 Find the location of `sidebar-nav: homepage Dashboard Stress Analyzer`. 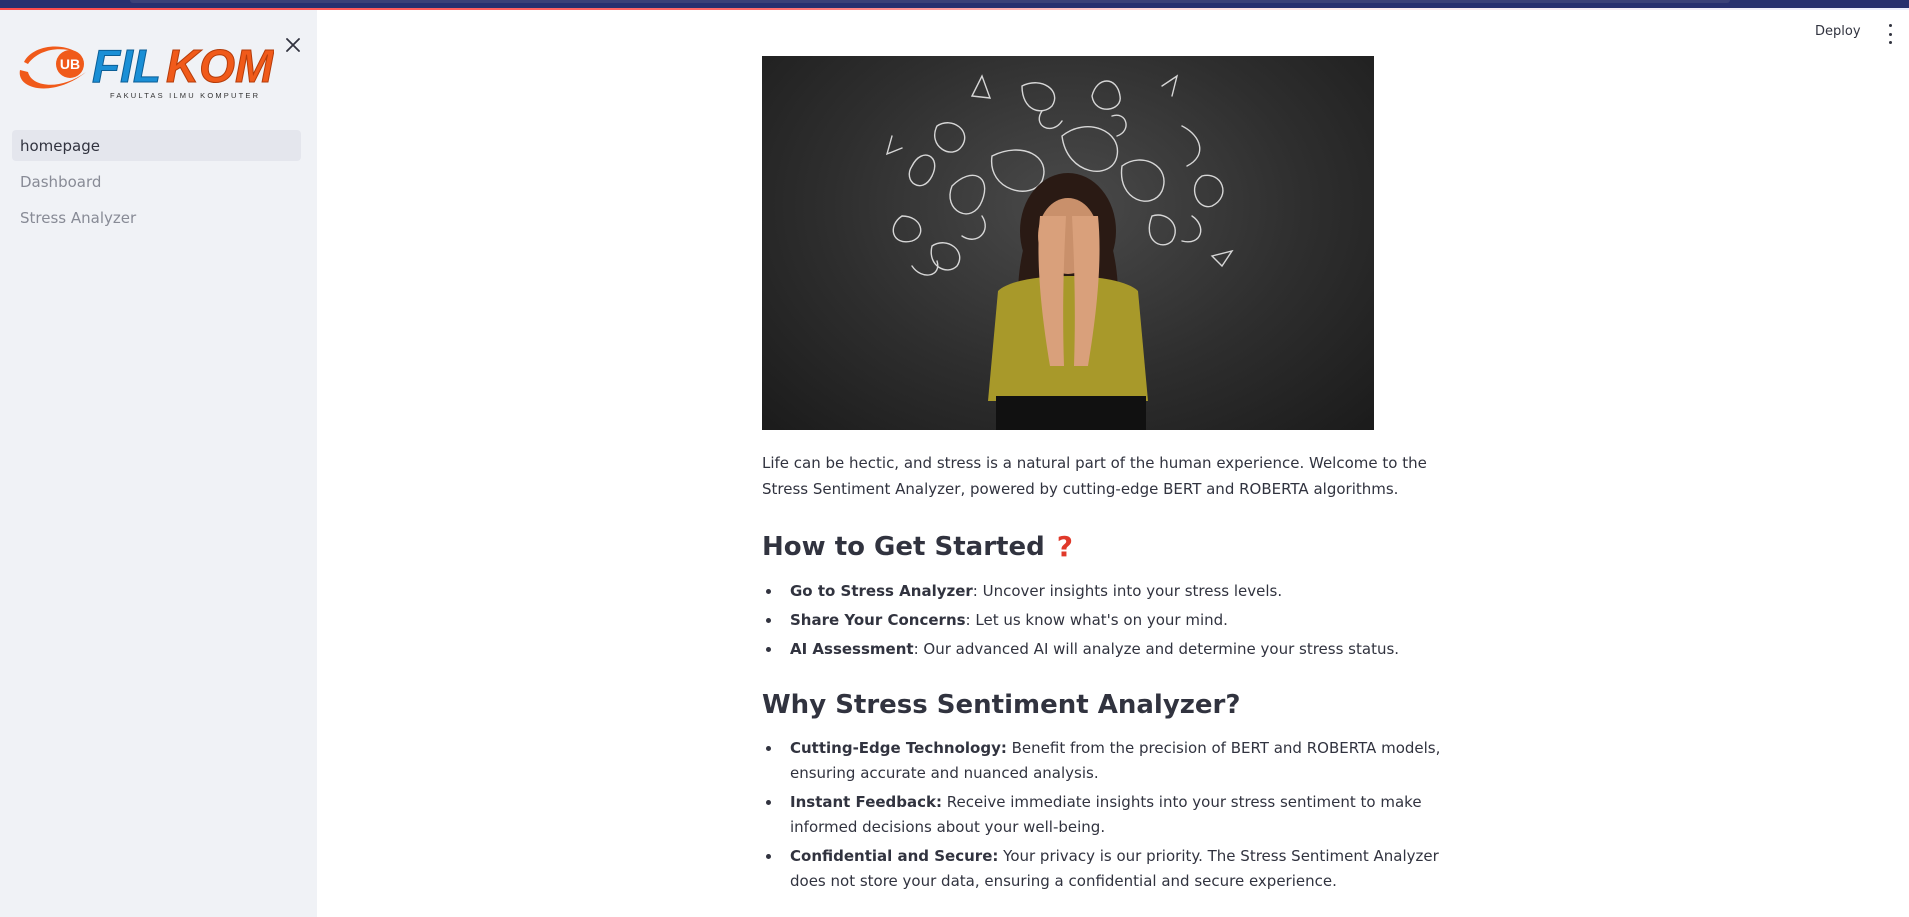

sidebar-nav: homepage Dashboard Stress Analyzer is located at coordinates (156, 184).